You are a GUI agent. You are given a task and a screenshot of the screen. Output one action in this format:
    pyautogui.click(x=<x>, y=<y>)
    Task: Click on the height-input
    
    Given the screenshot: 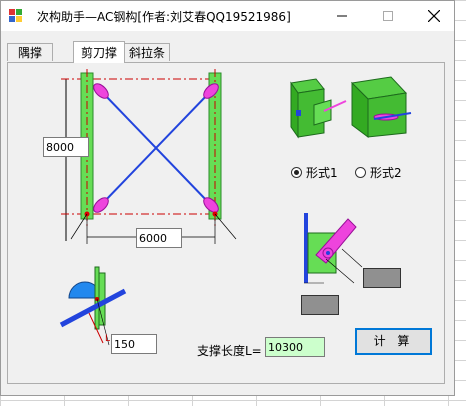 What is the action you would take?
    pyautogui.click(x=66, y=147)
    